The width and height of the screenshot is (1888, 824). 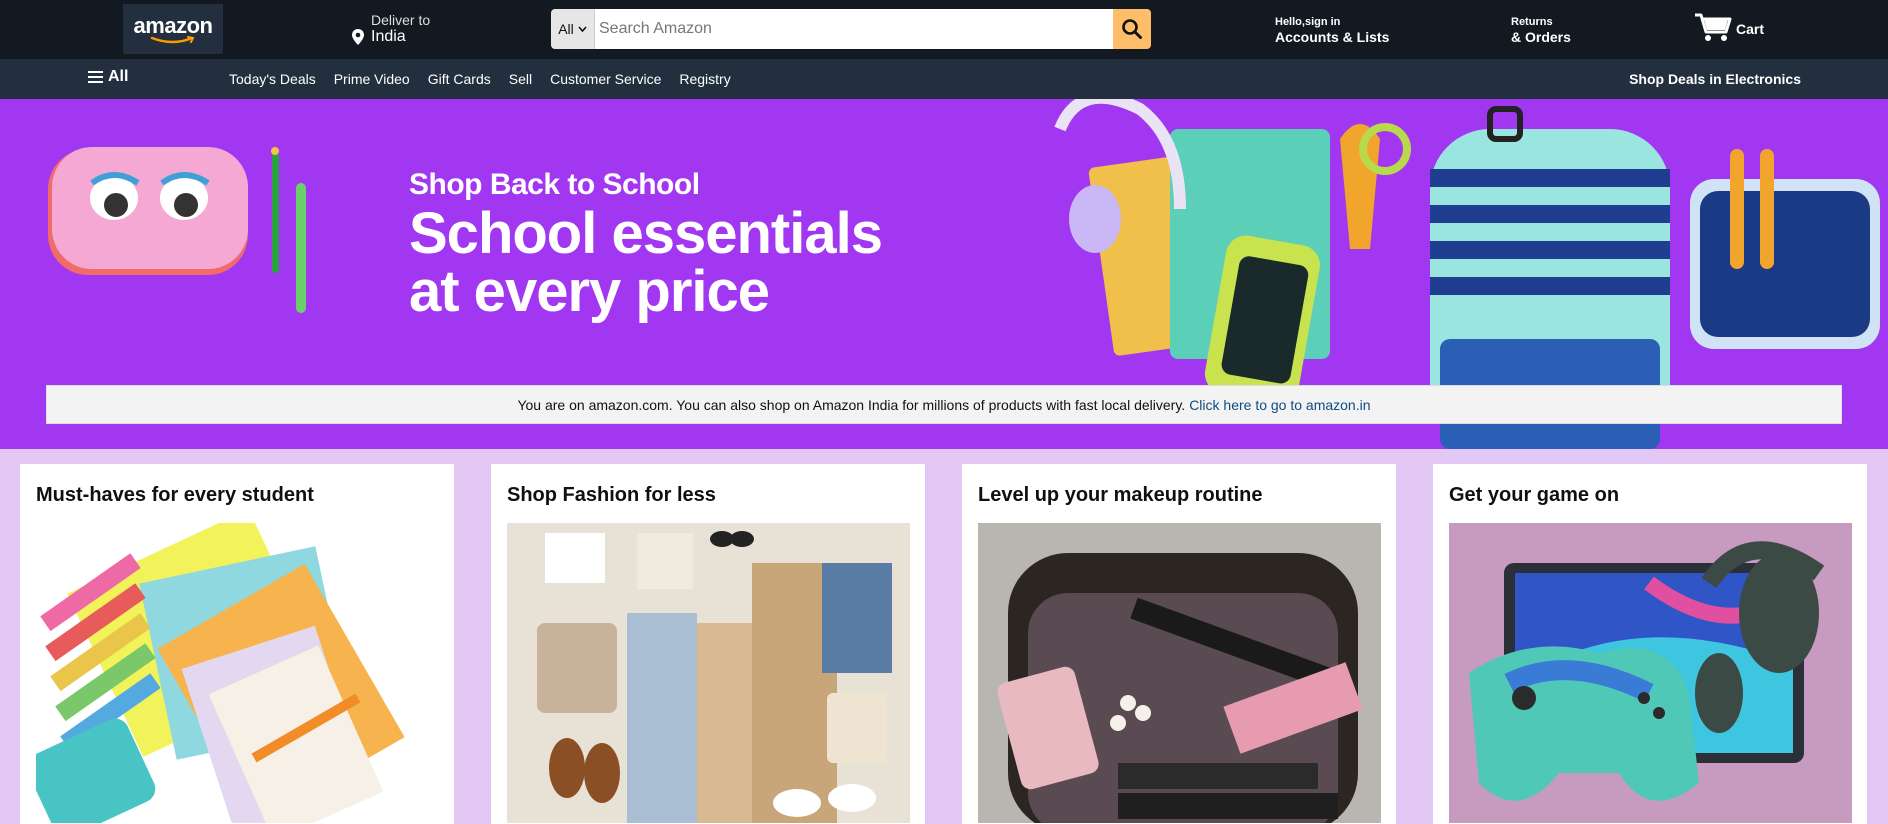 I want to click on search-button, so click(x=1132, y=29).